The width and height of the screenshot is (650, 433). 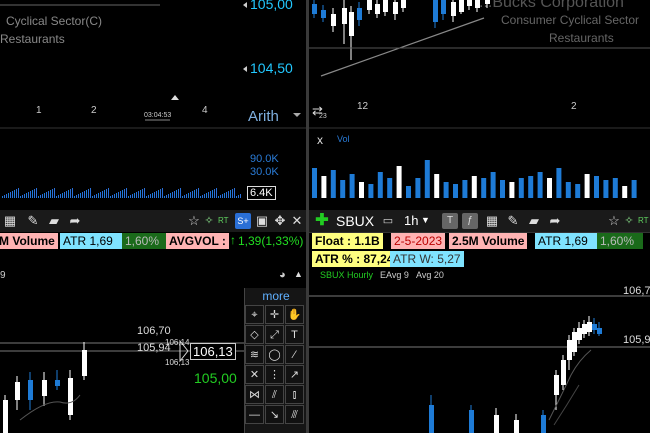 I want to click on gann-tool-icon: ⋈, so click(x=254, y=394).